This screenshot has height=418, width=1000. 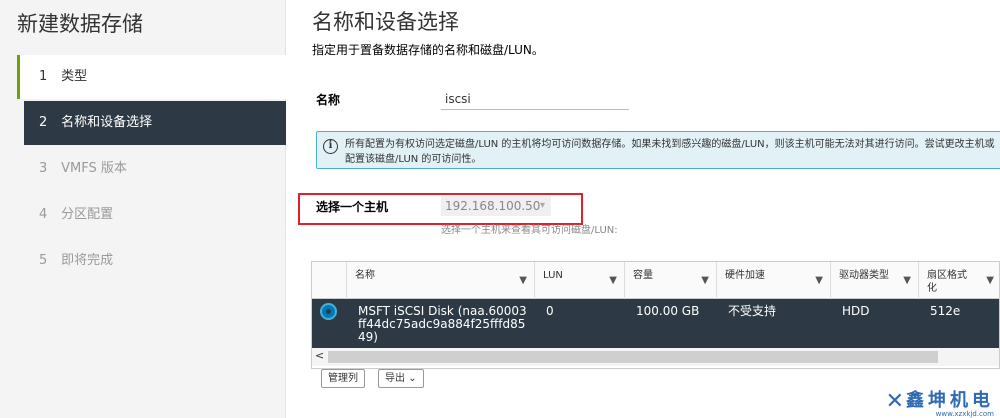 I want to click on step-number: 1, so click(x=43, y=76).